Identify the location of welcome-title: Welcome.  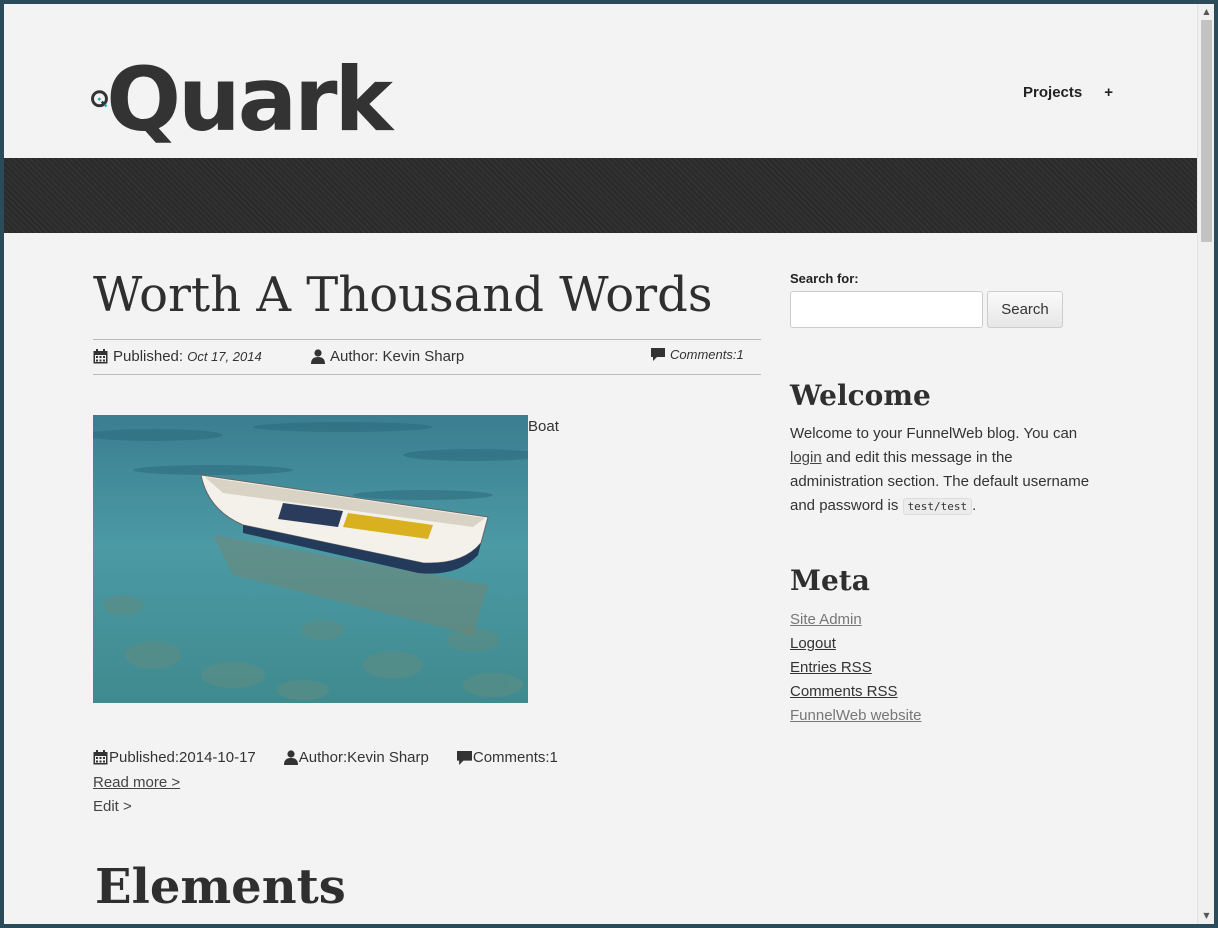
(860, 395).